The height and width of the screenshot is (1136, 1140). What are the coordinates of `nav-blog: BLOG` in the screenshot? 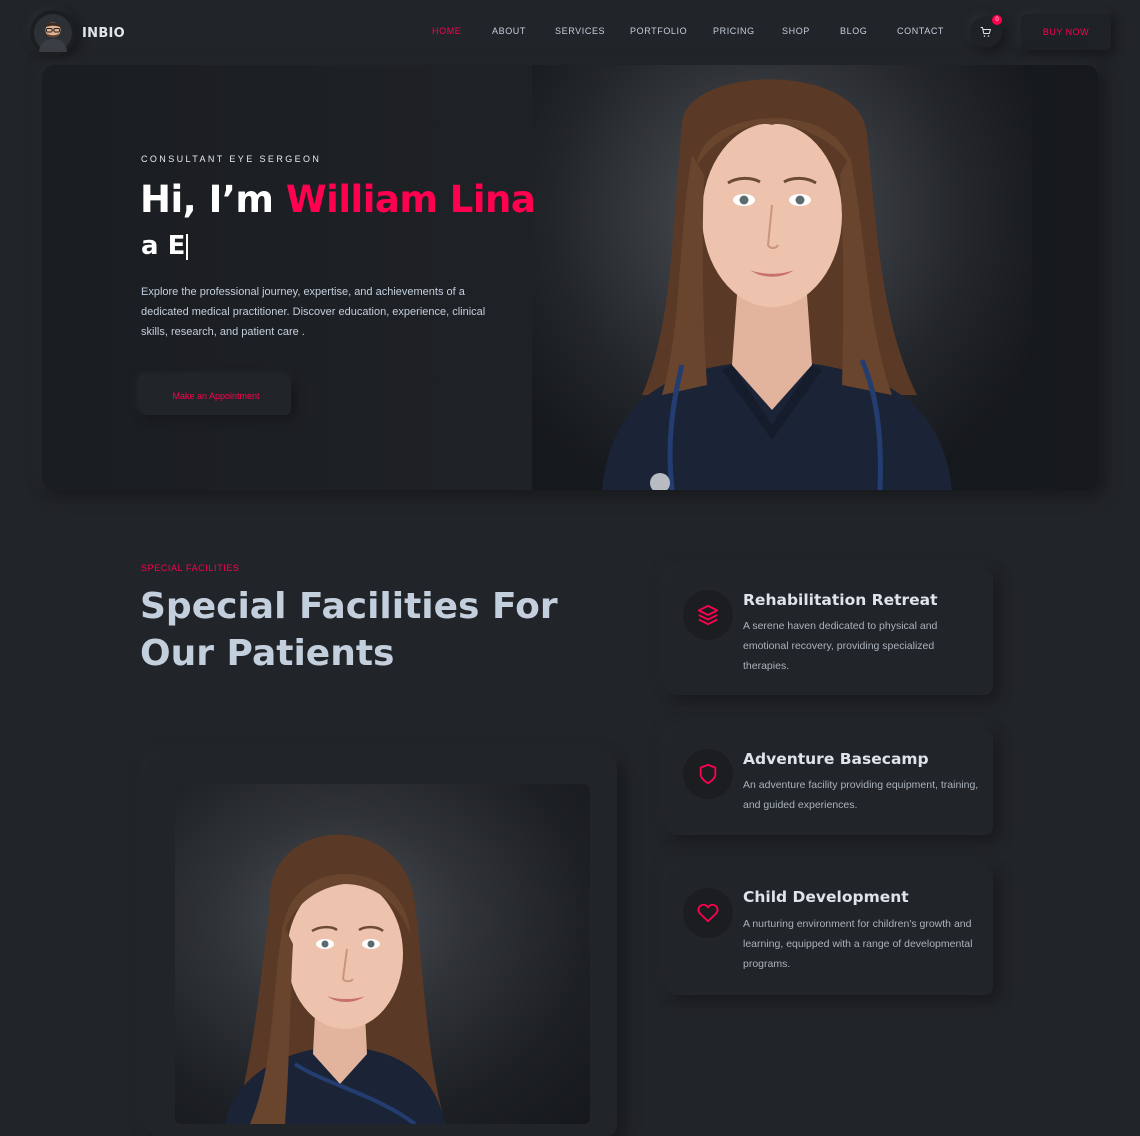 It's located at (853, 31).